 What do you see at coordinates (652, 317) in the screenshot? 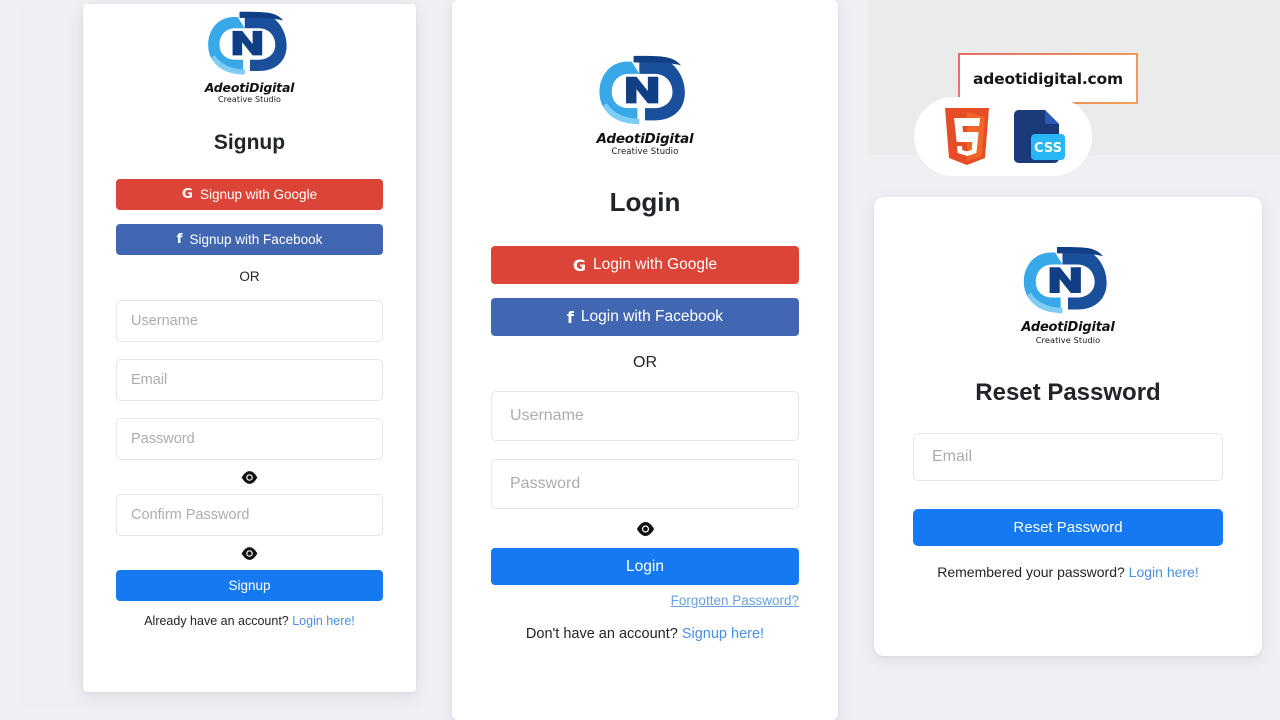
I see `login-facebook-label: Login with Facebook` at bounding box center [652, 317].